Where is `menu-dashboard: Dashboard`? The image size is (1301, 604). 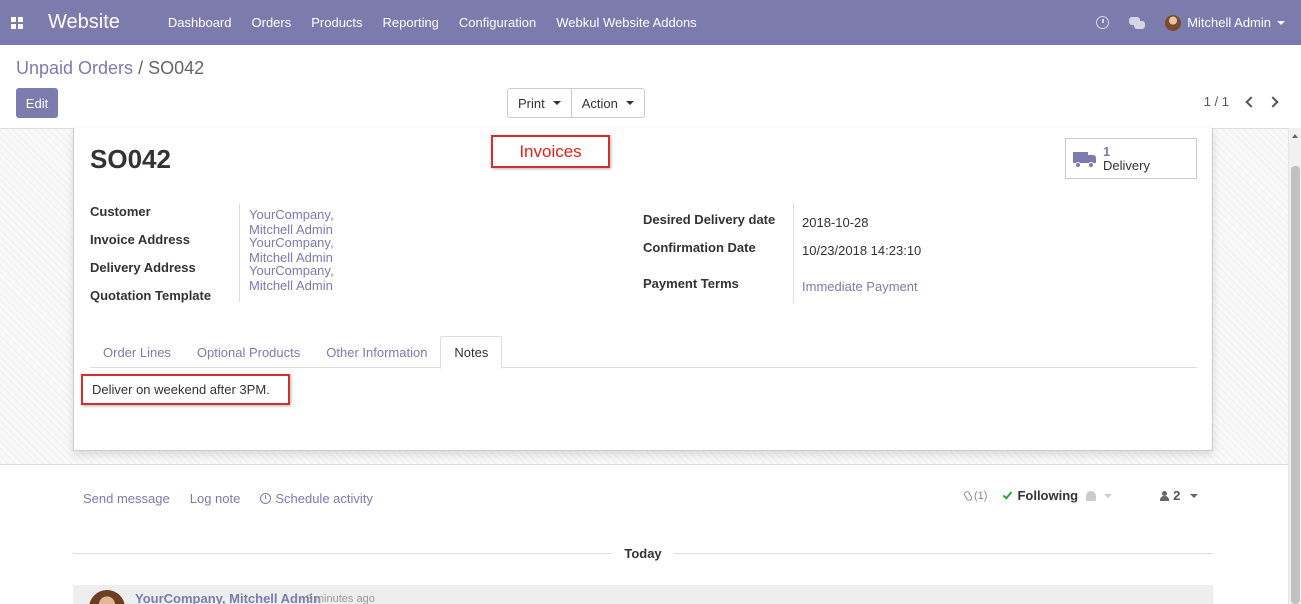
menu-dashboard: Dashboard is located at coordinates (200, 22).